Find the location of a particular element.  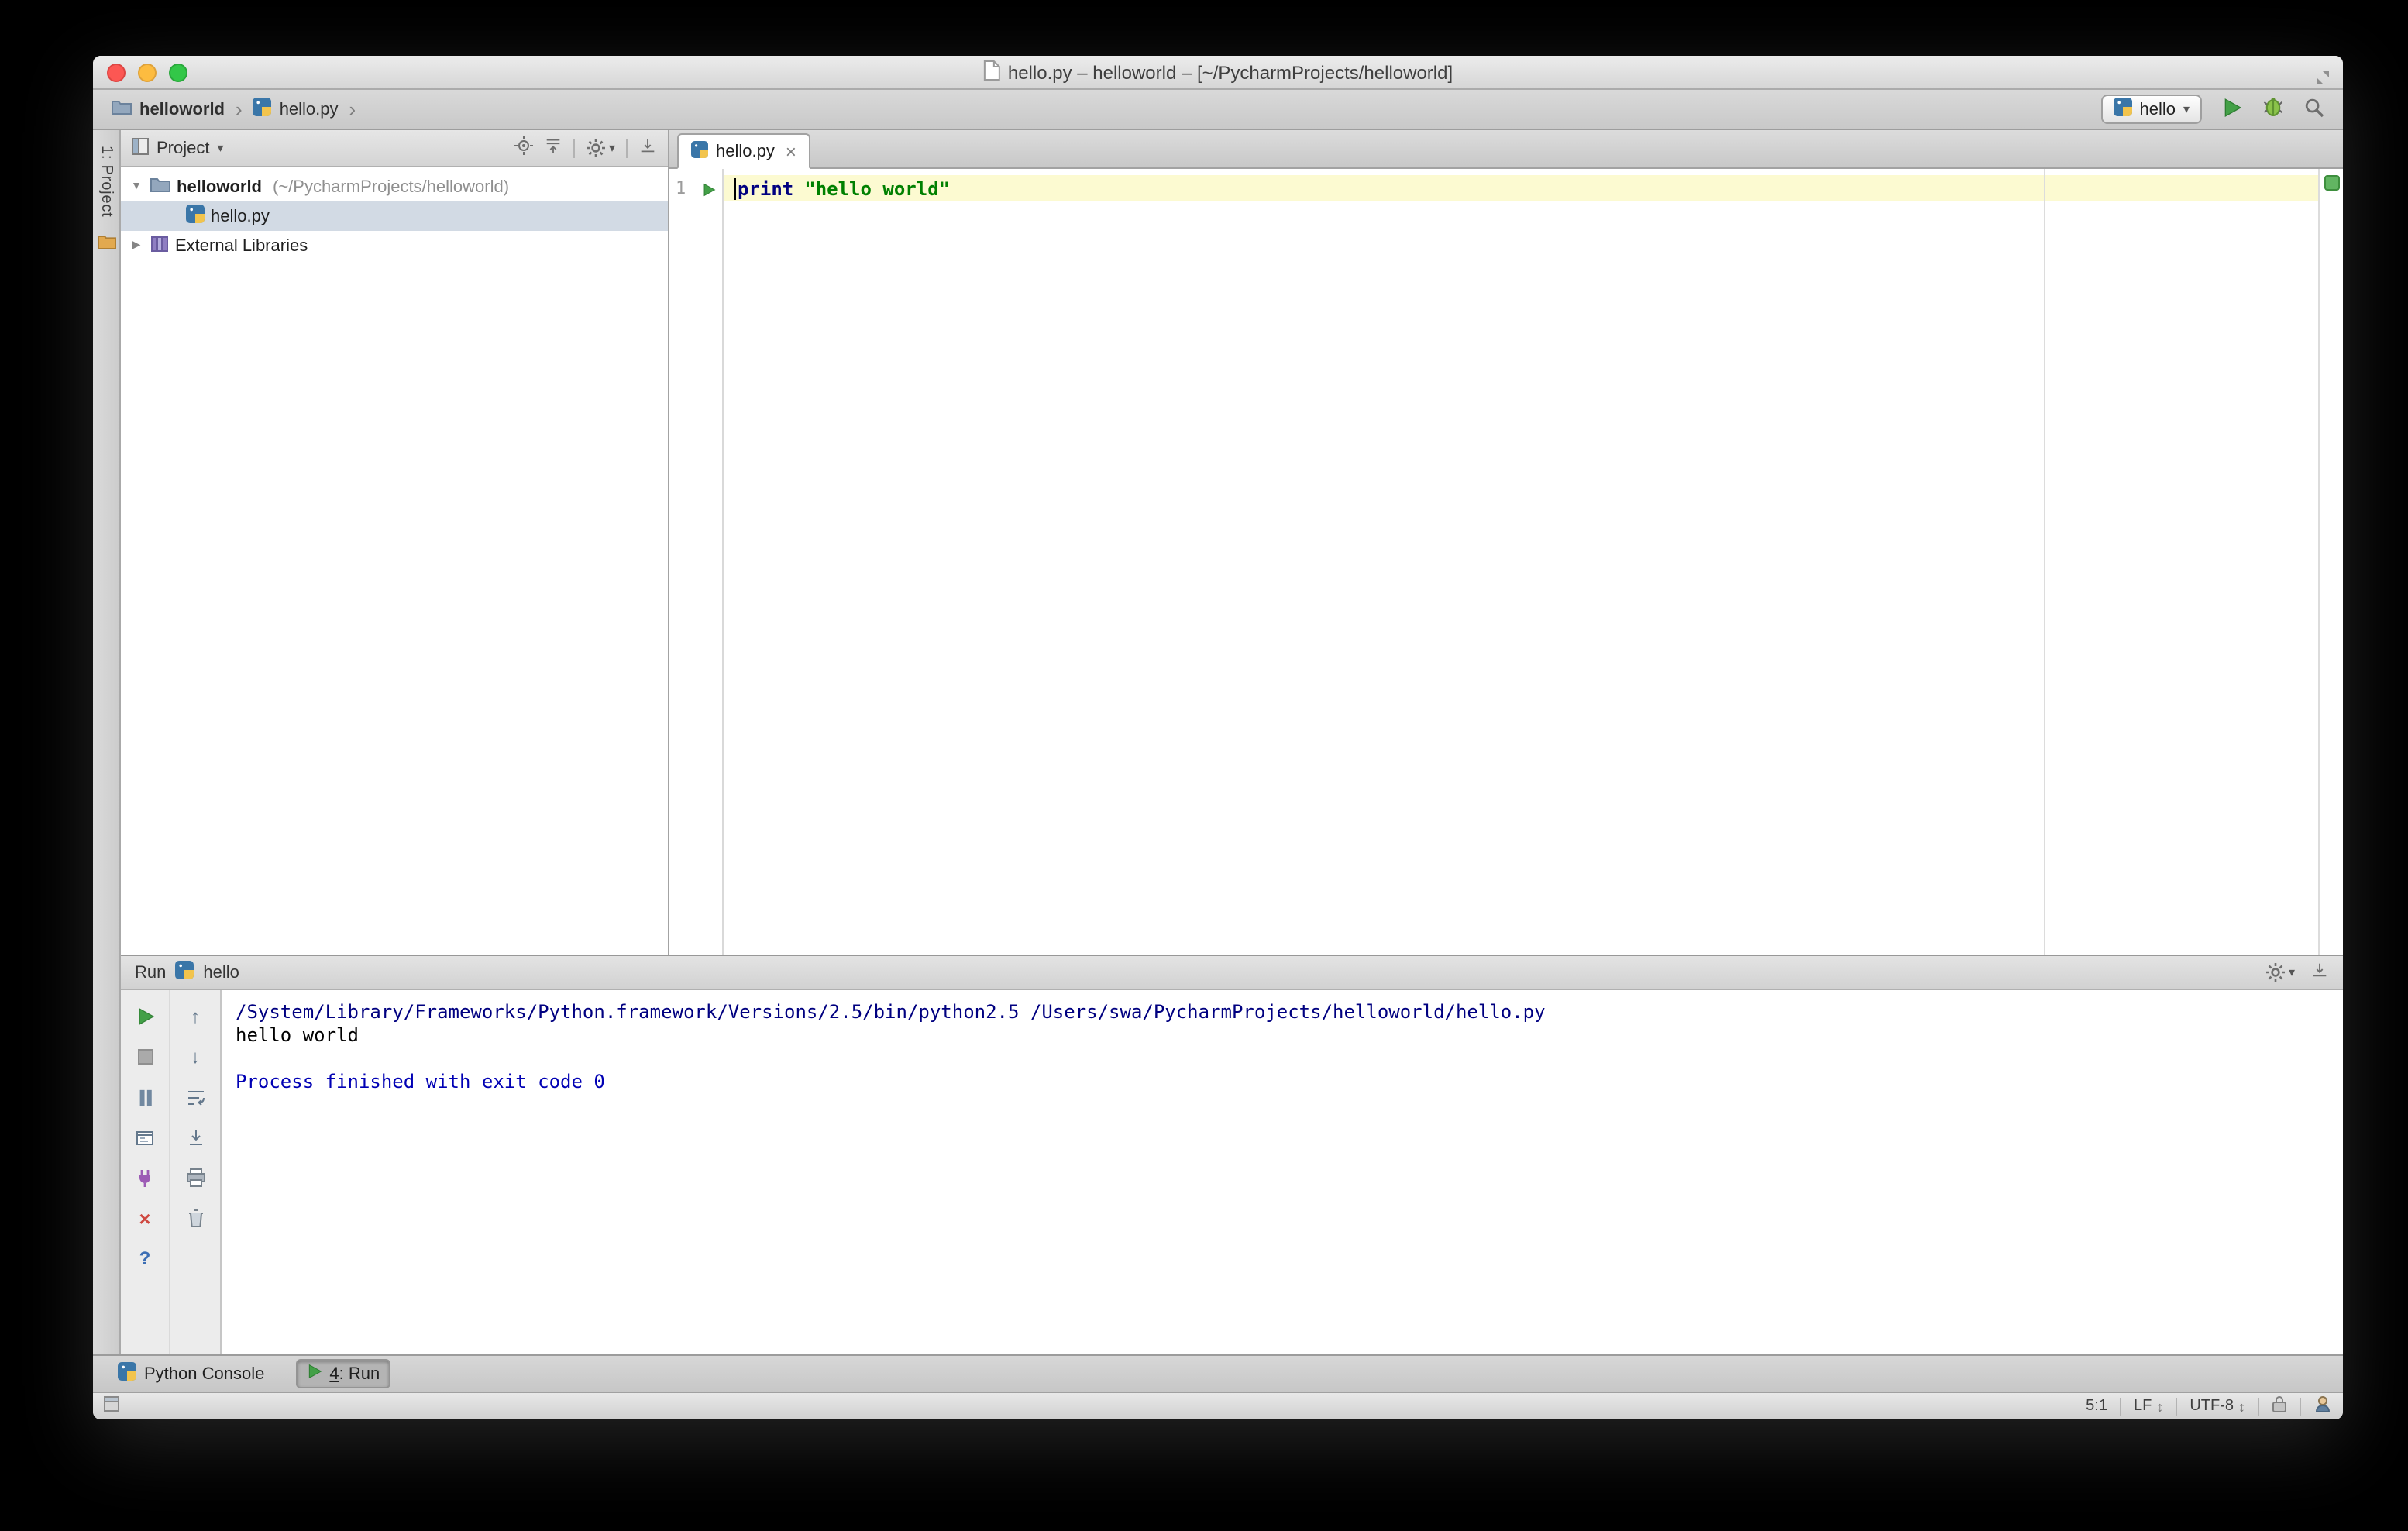

stop-button is located at coordinates (144, 1056).